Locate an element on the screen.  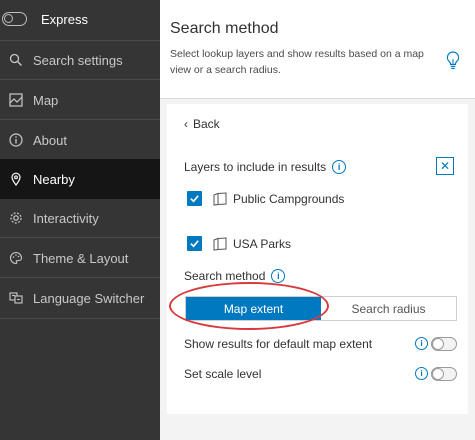
search-method-label: Search method i is located at coordinates (235, 276).